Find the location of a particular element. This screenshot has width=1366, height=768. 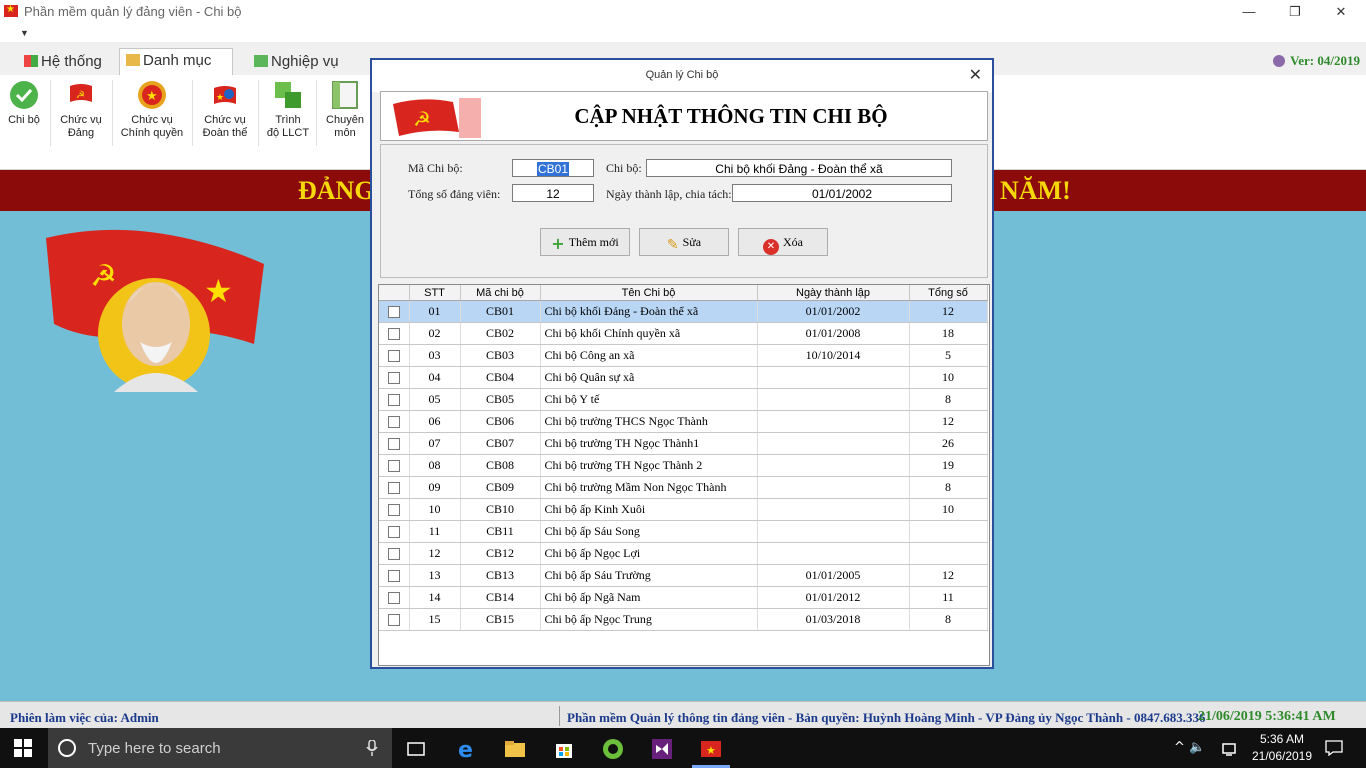

table-row: 13 CB13 Chi bộ ấp Sáu Trường 01/01/2005 12 is located at coordinates (683, 575).